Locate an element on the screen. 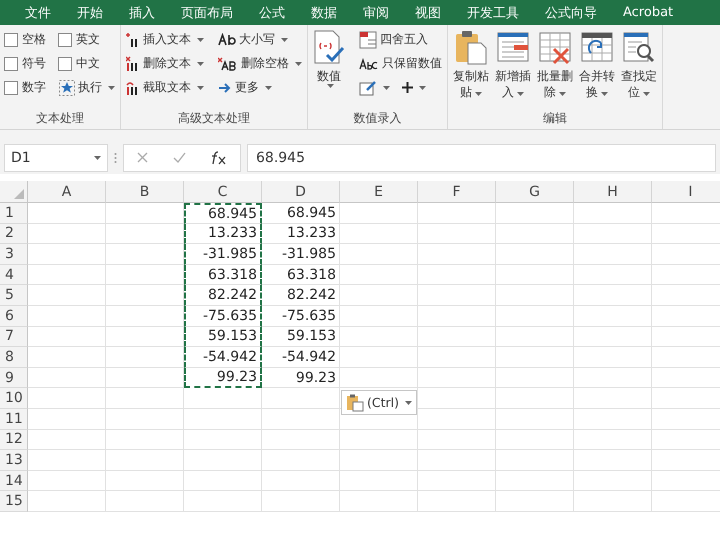 The image size is (720, 541). ribbon-button: 大小写 is located at coordinates (260, 39).